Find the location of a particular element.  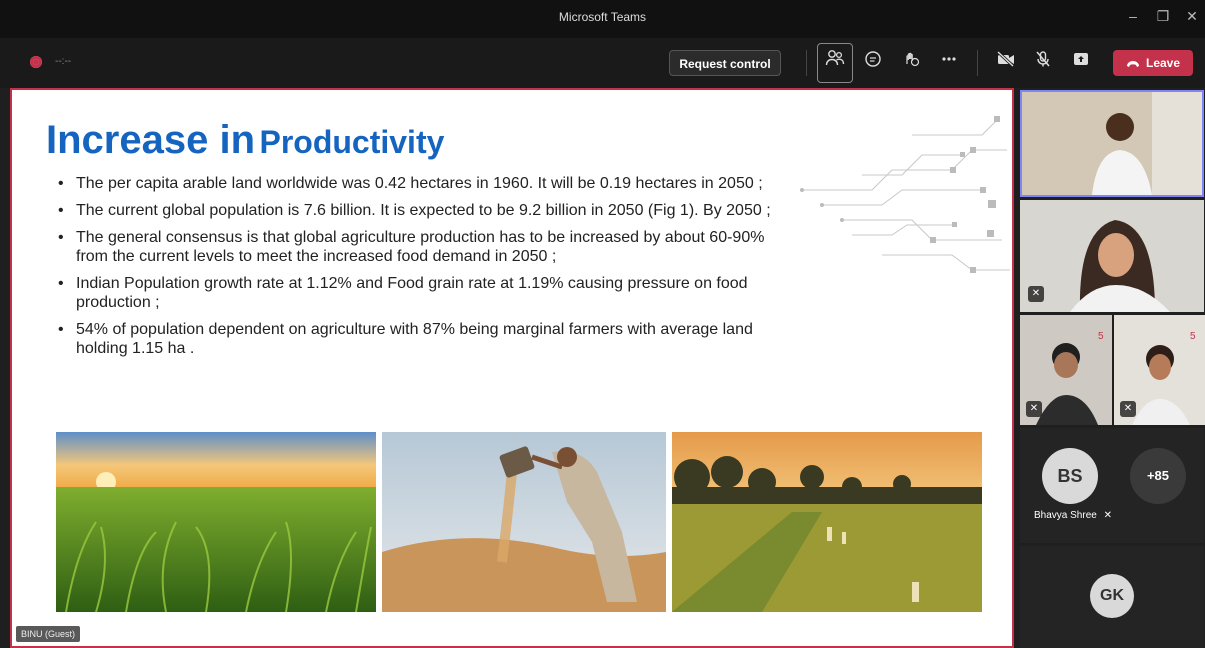

slide-title-part1: Increase in is located at coordinates (151, 140).